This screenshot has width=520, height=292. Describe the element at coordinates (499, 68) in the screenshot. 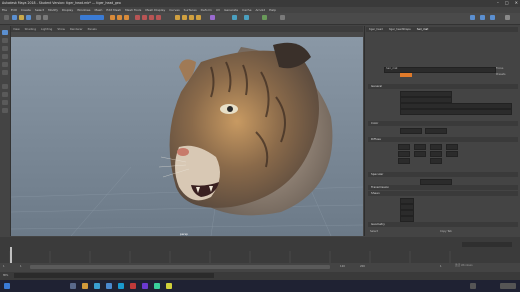

I see `focus-button: Focus` at that location.